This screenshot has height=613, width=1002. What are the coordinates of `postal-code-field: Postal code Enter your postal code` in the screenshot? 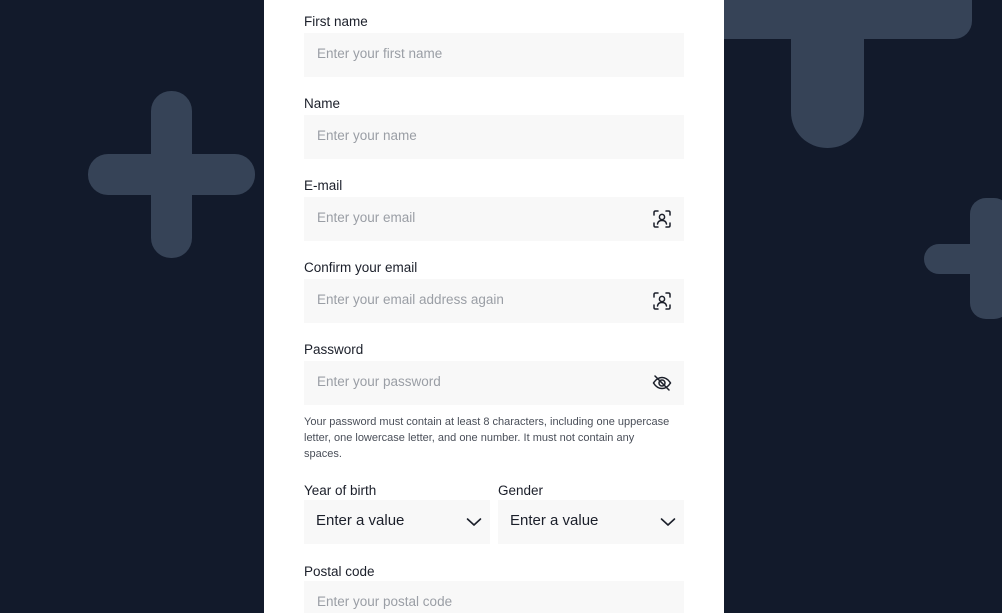 It's located at (494, 587).